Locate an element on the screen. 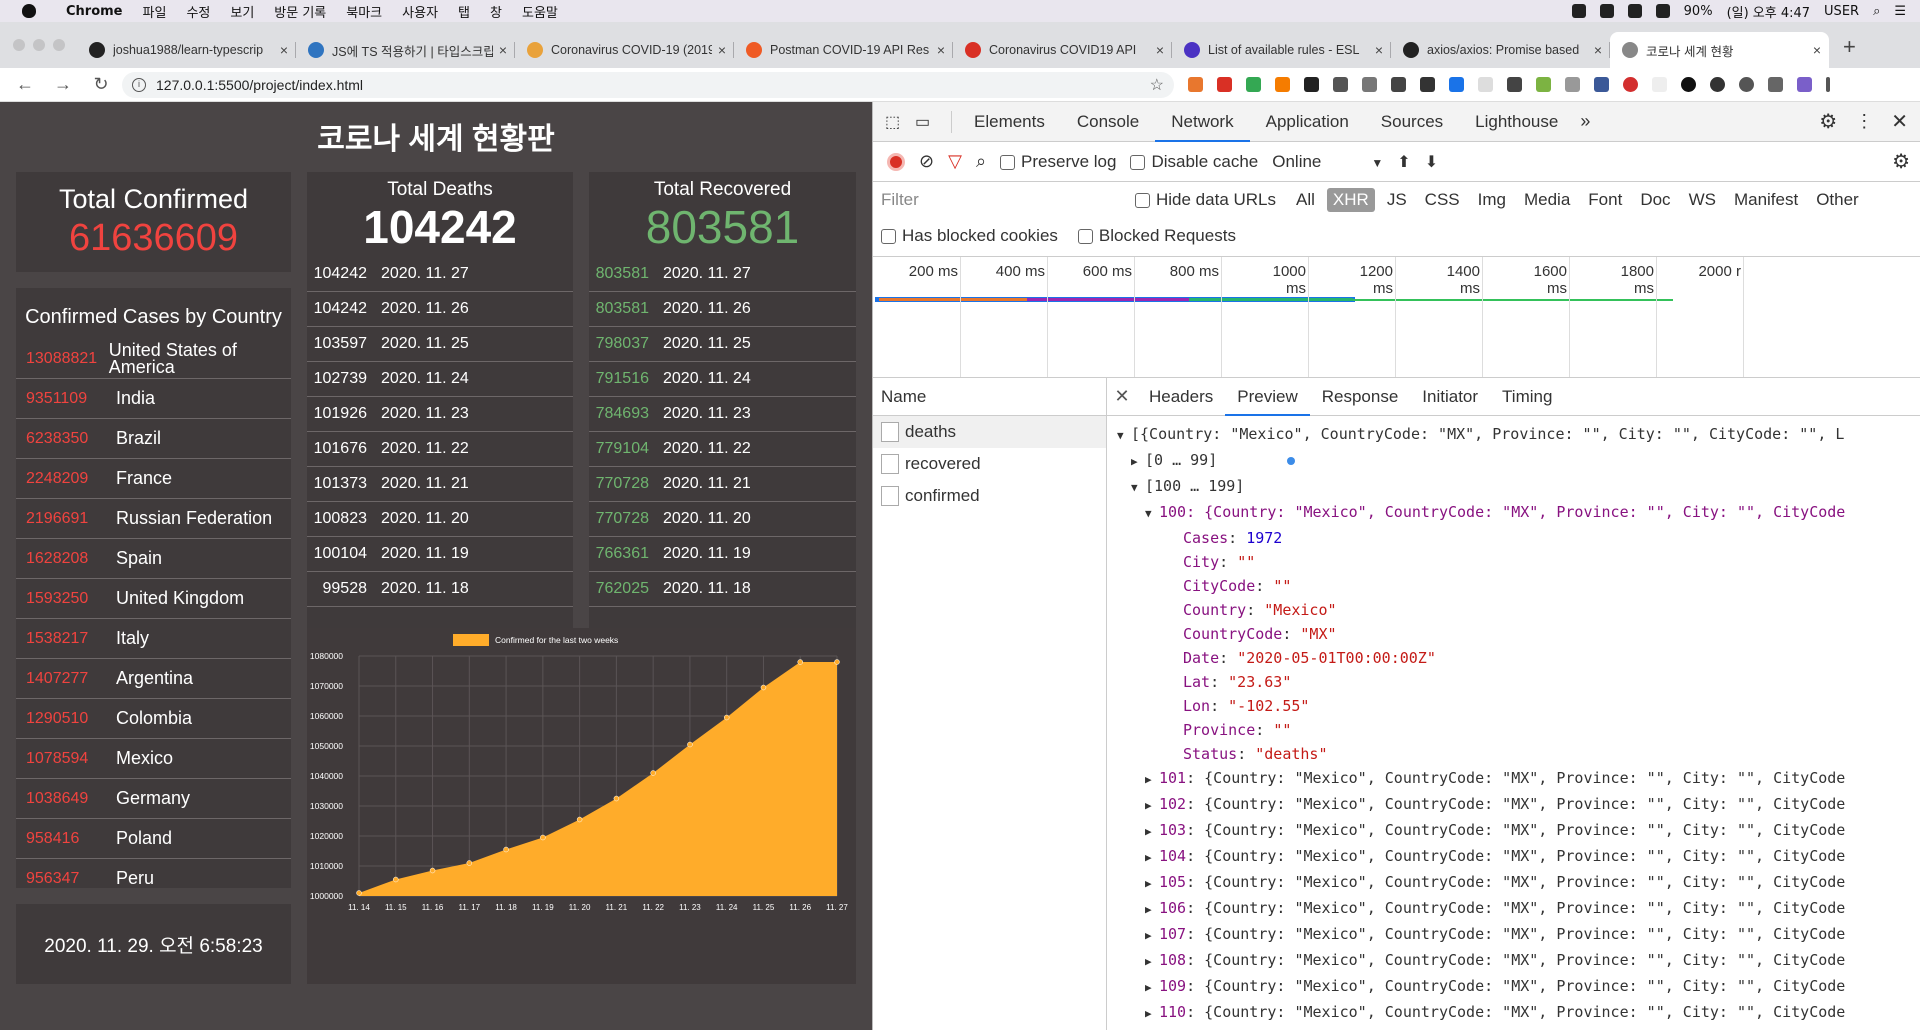 Image resolution: width=1920 pixels, height=1030 pixels. name-header: Name is located at coordinates (989, 397).